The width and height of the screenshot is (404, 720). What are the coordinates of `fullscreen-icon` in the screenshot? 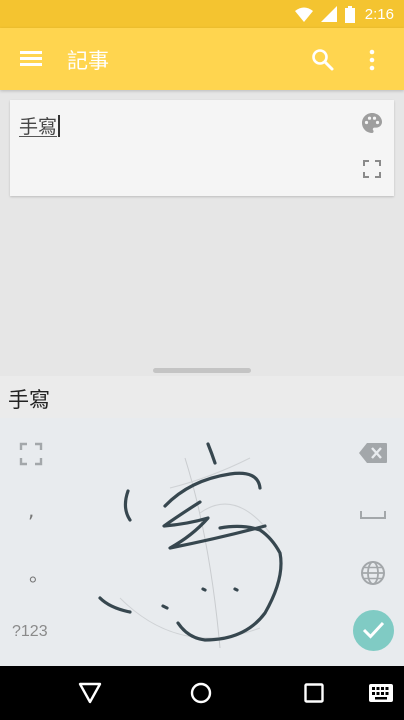 It's located at (372, 169).